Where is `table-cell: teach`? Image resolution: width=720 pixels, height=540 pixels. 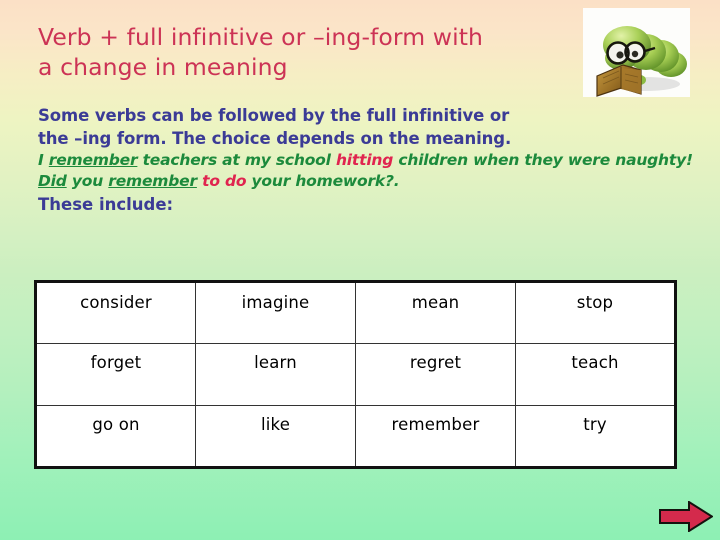 table-cell: teach is located at coordinates (595, 374).